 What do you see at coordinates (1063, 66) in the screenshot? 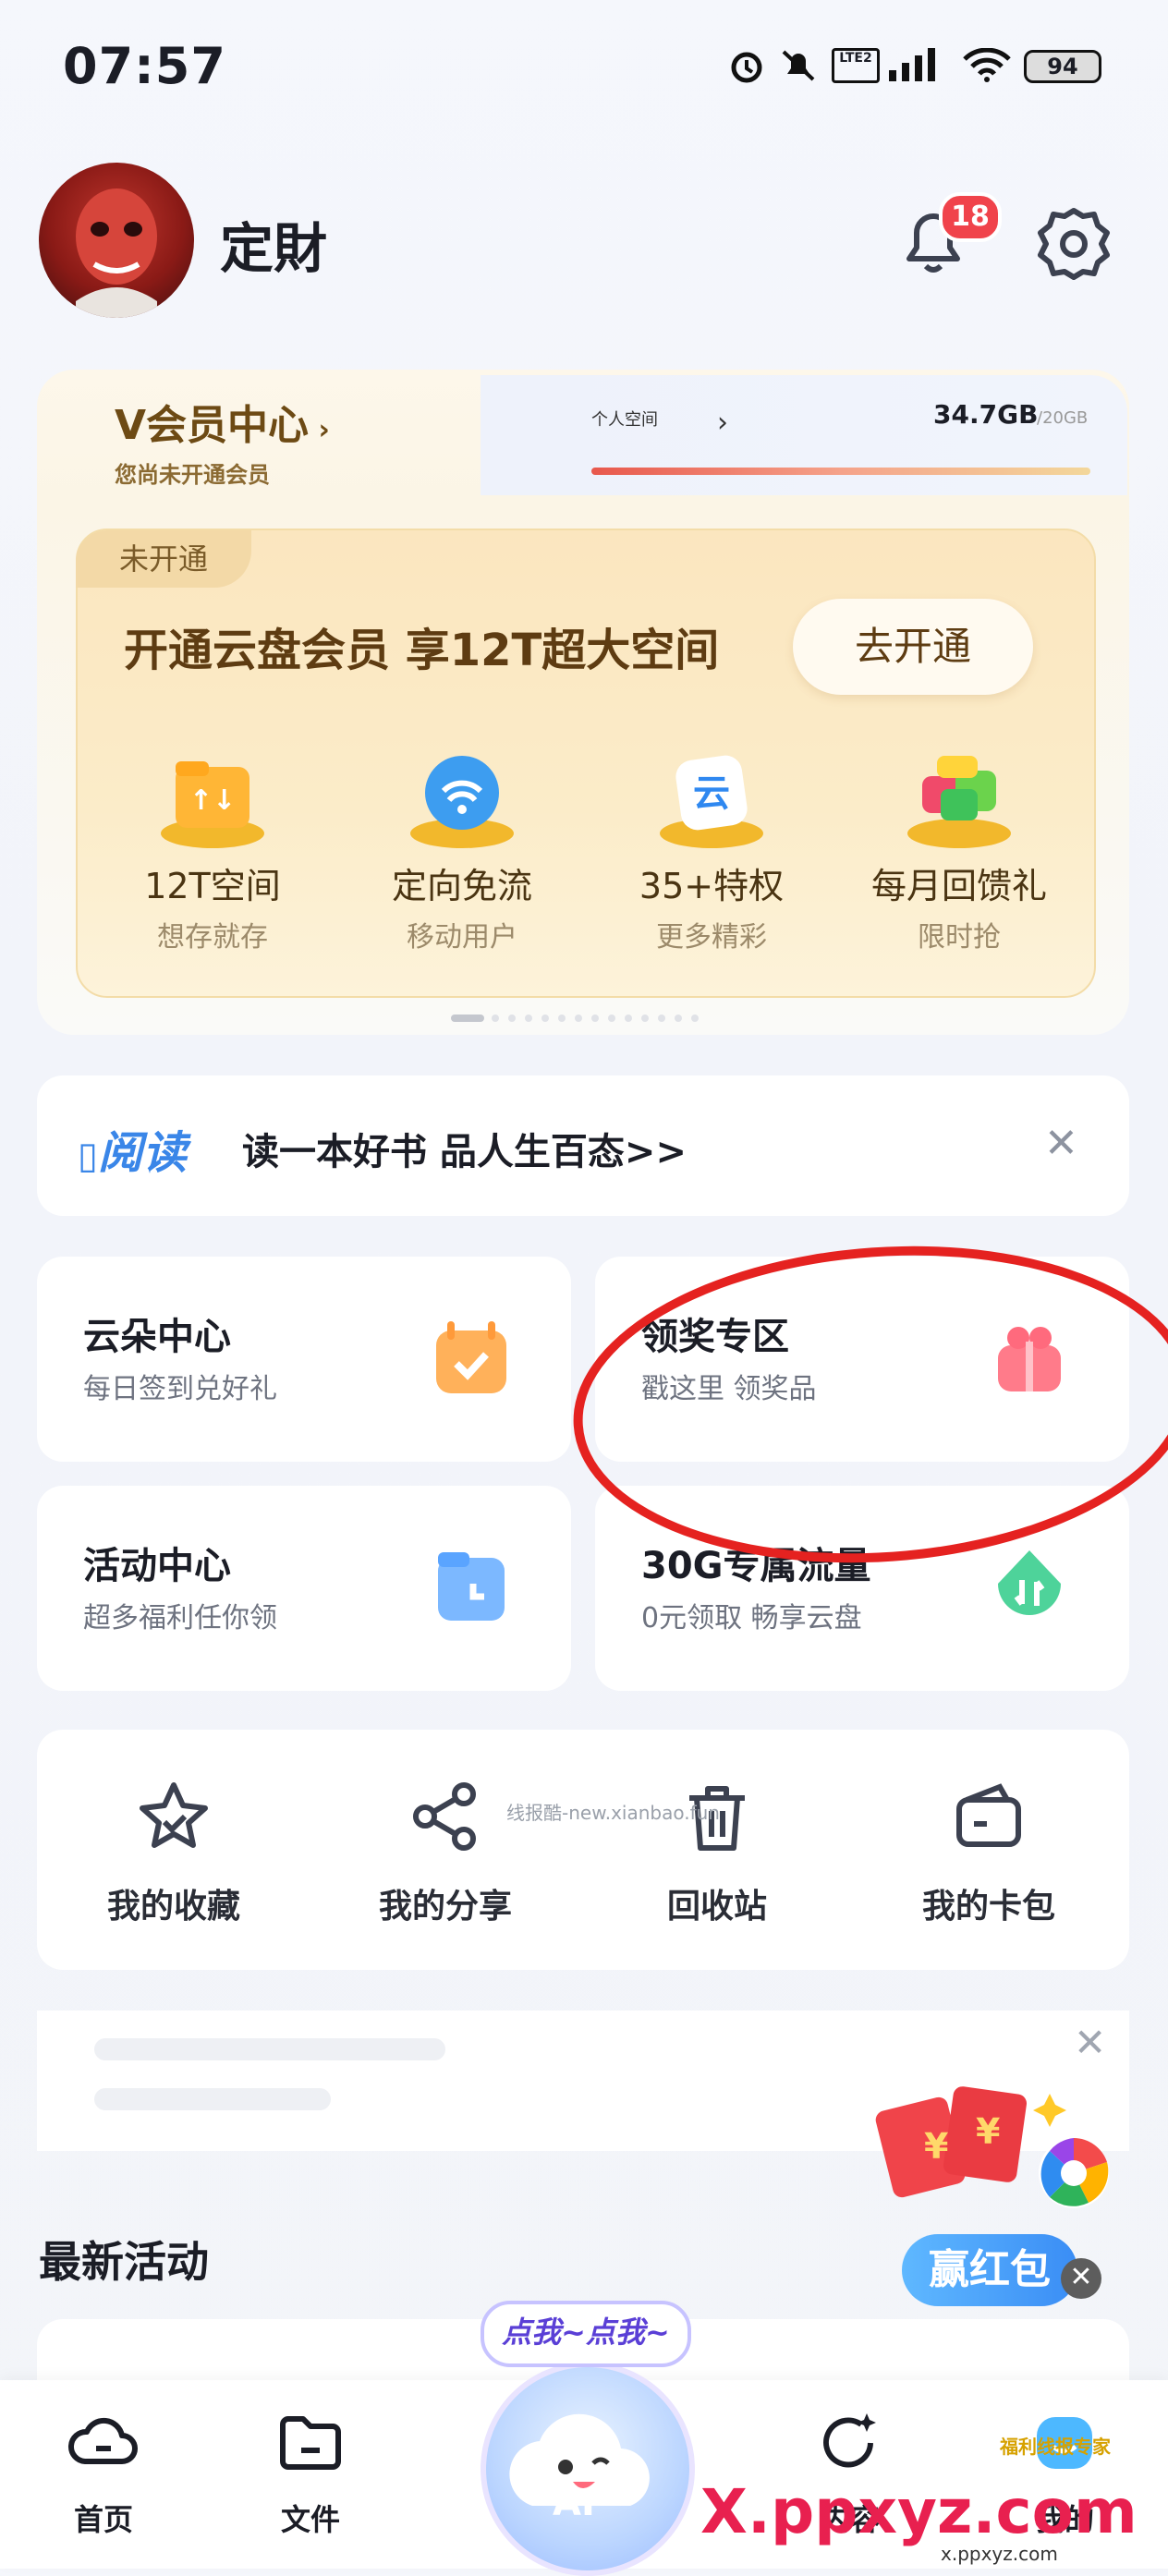
I see `battery-icon: 94` at bounding box center [1063, 66].